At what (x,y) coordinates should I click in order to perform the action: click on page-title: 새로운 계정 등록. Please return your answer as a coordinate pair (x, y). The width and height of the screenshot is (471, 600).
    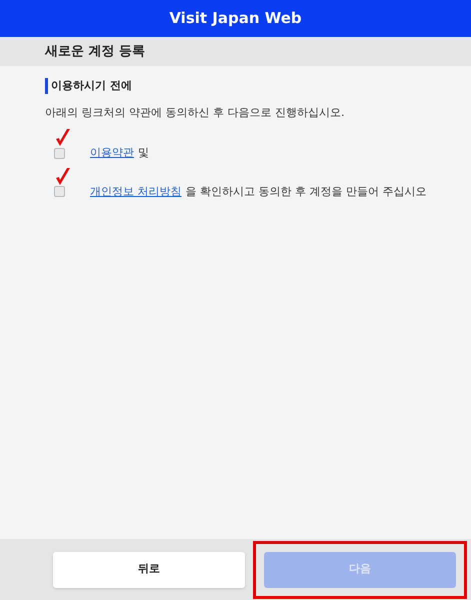
    Looking at the image, I should click on (95, 51).